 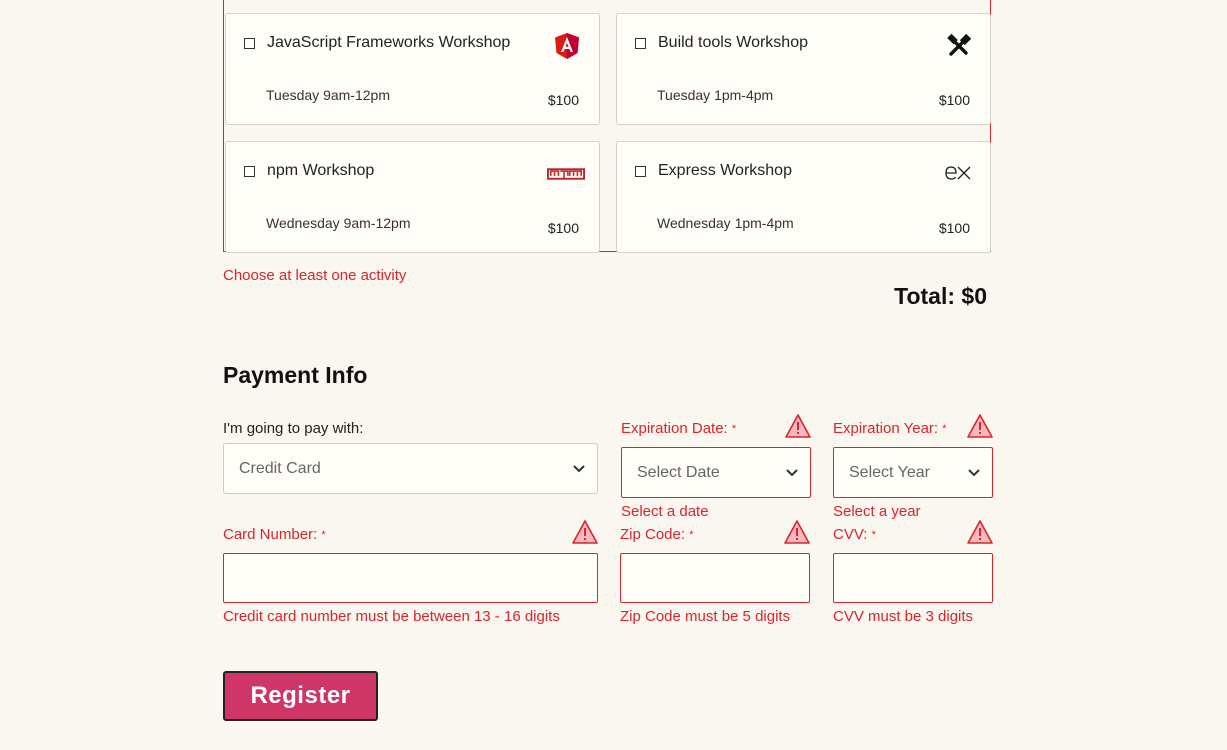 What do you see at coordinates (733, 42) in the screenshot?
I see `activity-title: Build tools Workshop` at bounding box center [733, 42].